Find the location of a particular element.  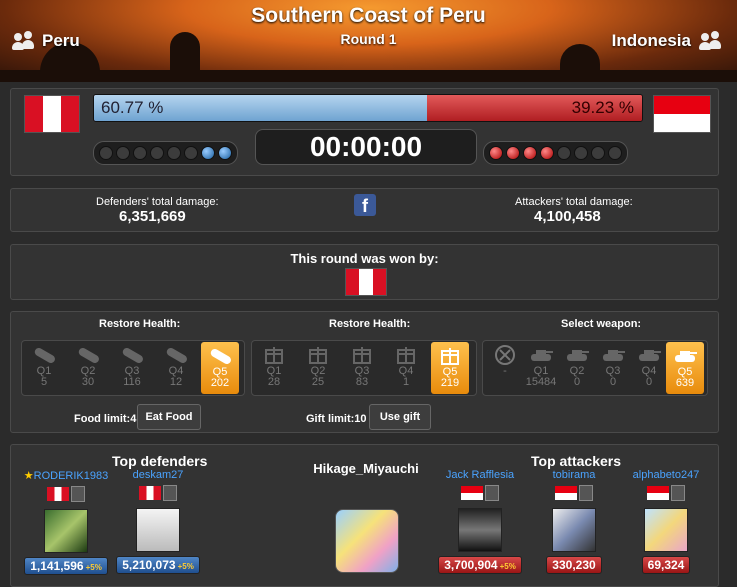

defender-country: Peru is located at coordinates (46, 41).